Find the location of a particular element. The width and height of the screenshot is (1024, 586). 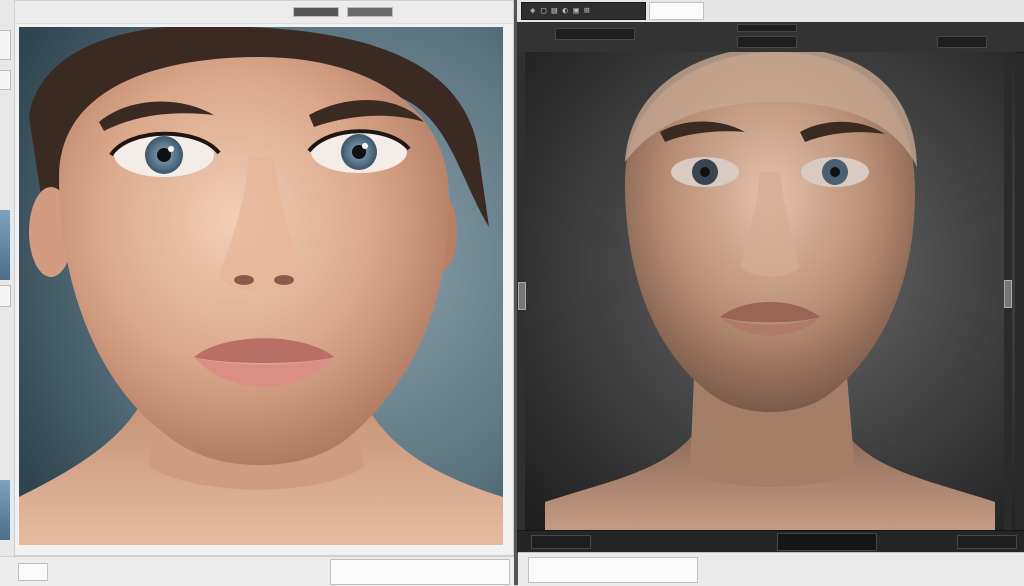

tool-icons: ◈ ▢ ▤ ◐ ▣ ⊞ is located at coordinates (560, 11).